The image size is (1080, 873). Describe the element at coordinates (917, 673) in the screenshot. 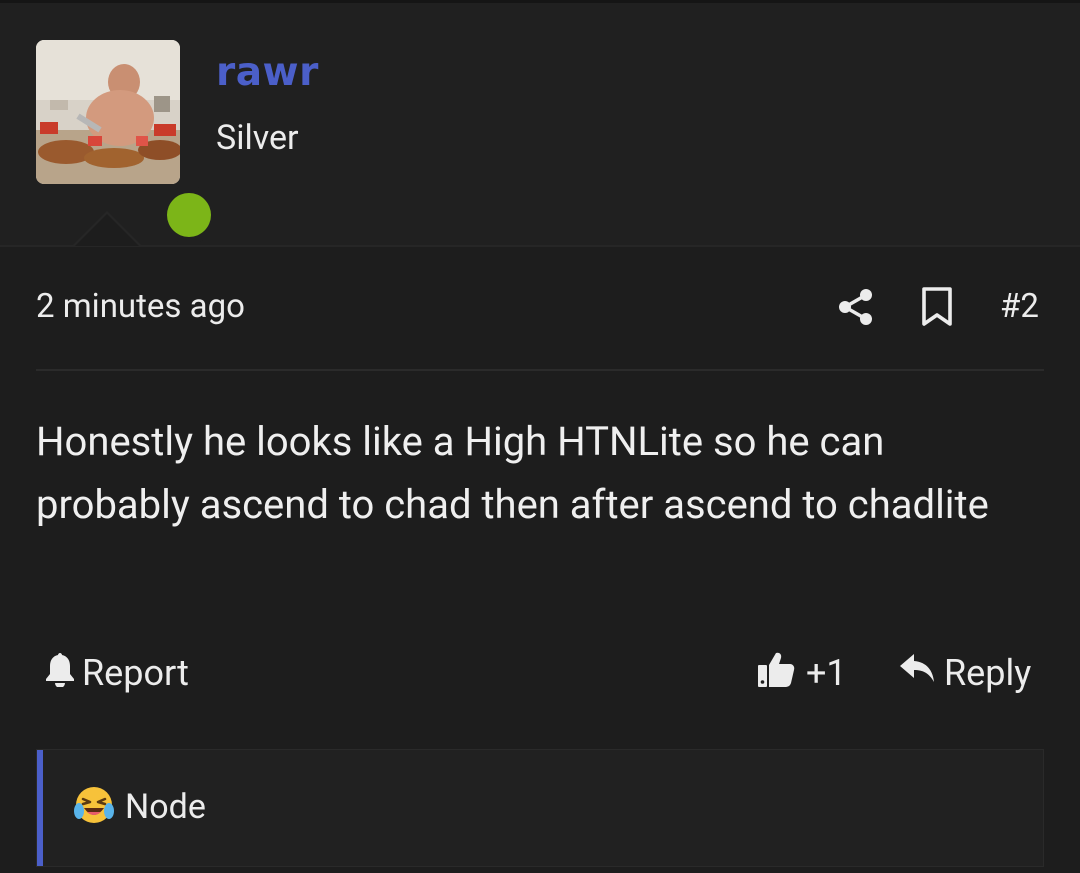

I see `reply-arrow-icon` at that location.